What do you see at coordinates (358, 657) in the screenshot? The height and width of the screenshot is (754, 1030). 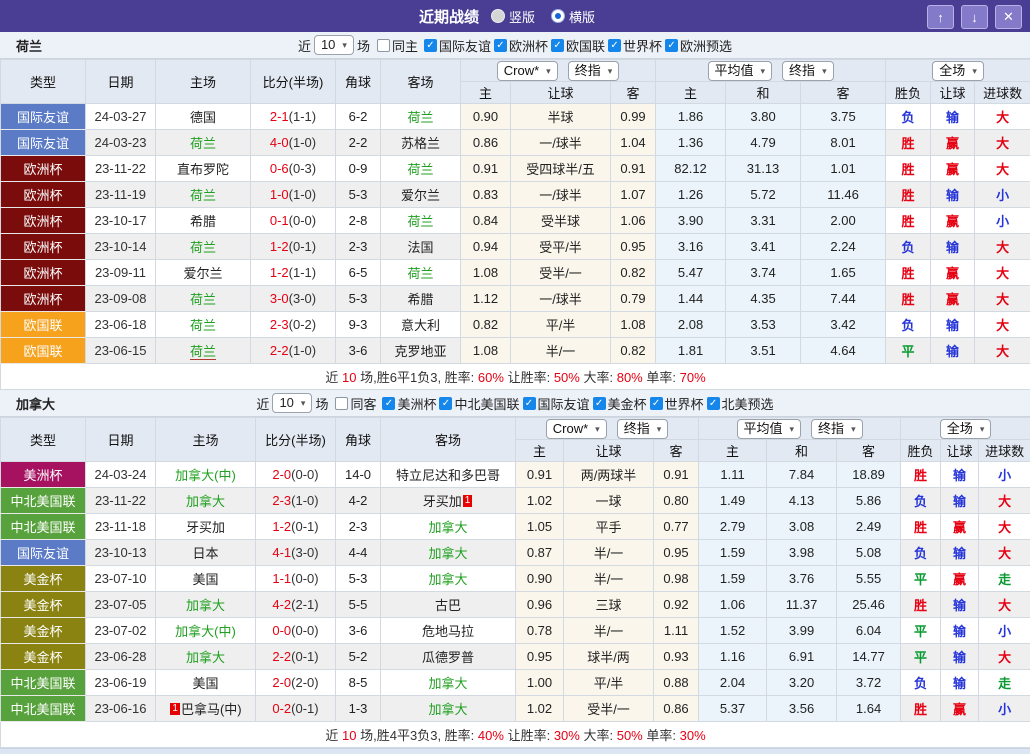 I see `corner-count: 5-2` at bounding box center [358, 657].